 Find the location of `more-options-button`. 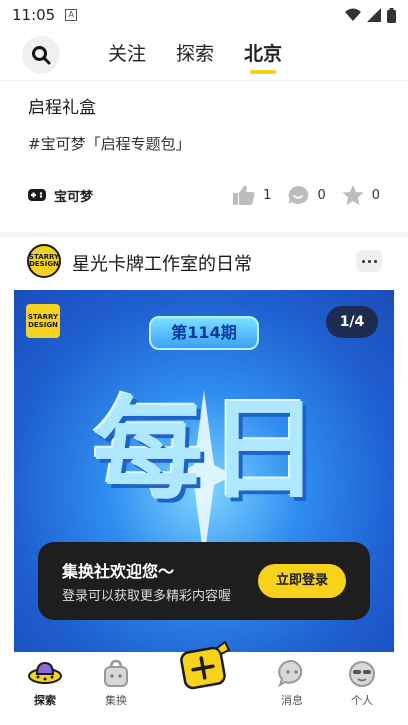

more-options-button is located at coordinates (369, 261).